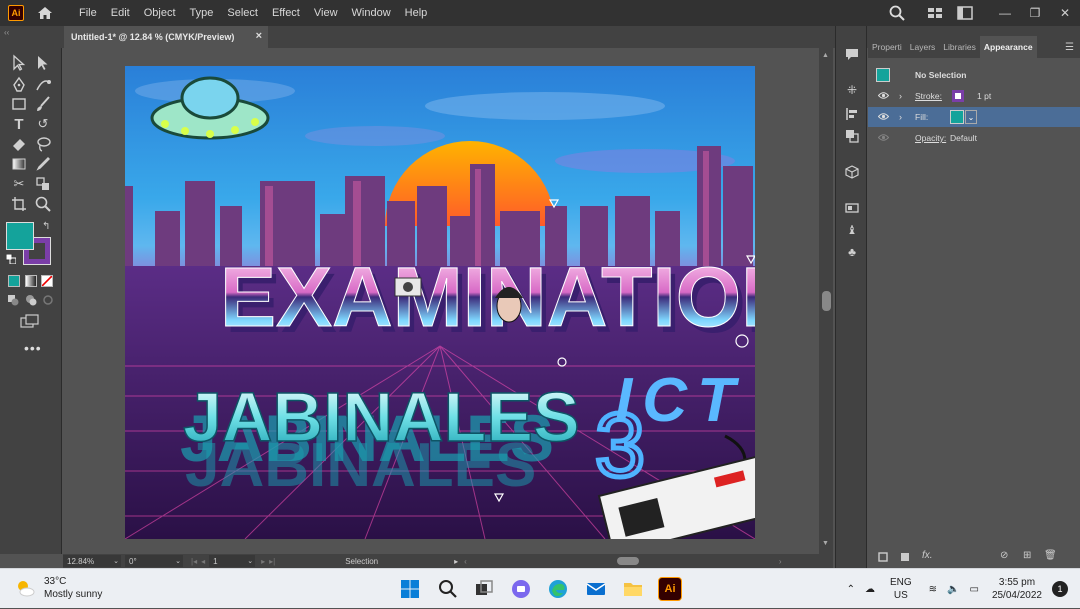 Image resolution: width=1080 pixels, height=609 pixels. I want to click on fill-color-swatch, so click(20, 236).